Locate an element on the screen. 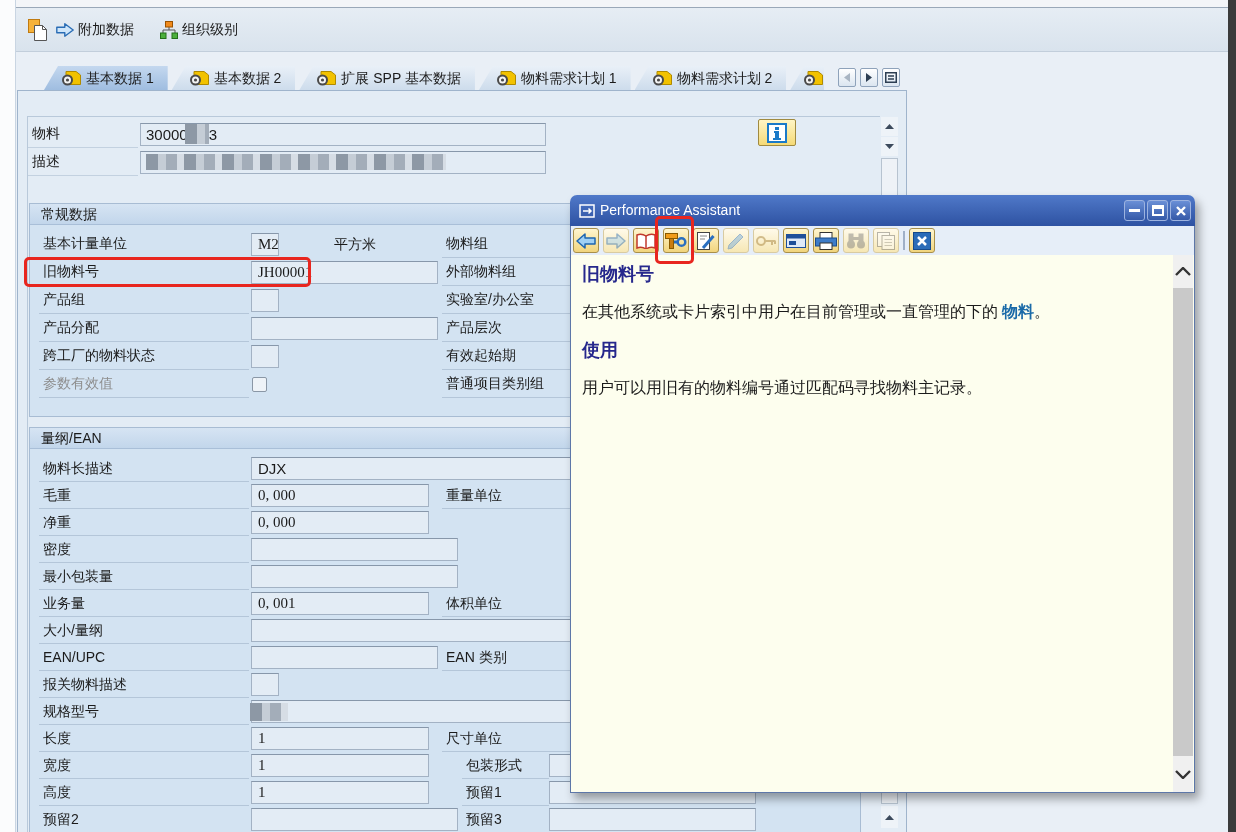  info-icon is located at coordinates (777, 132).